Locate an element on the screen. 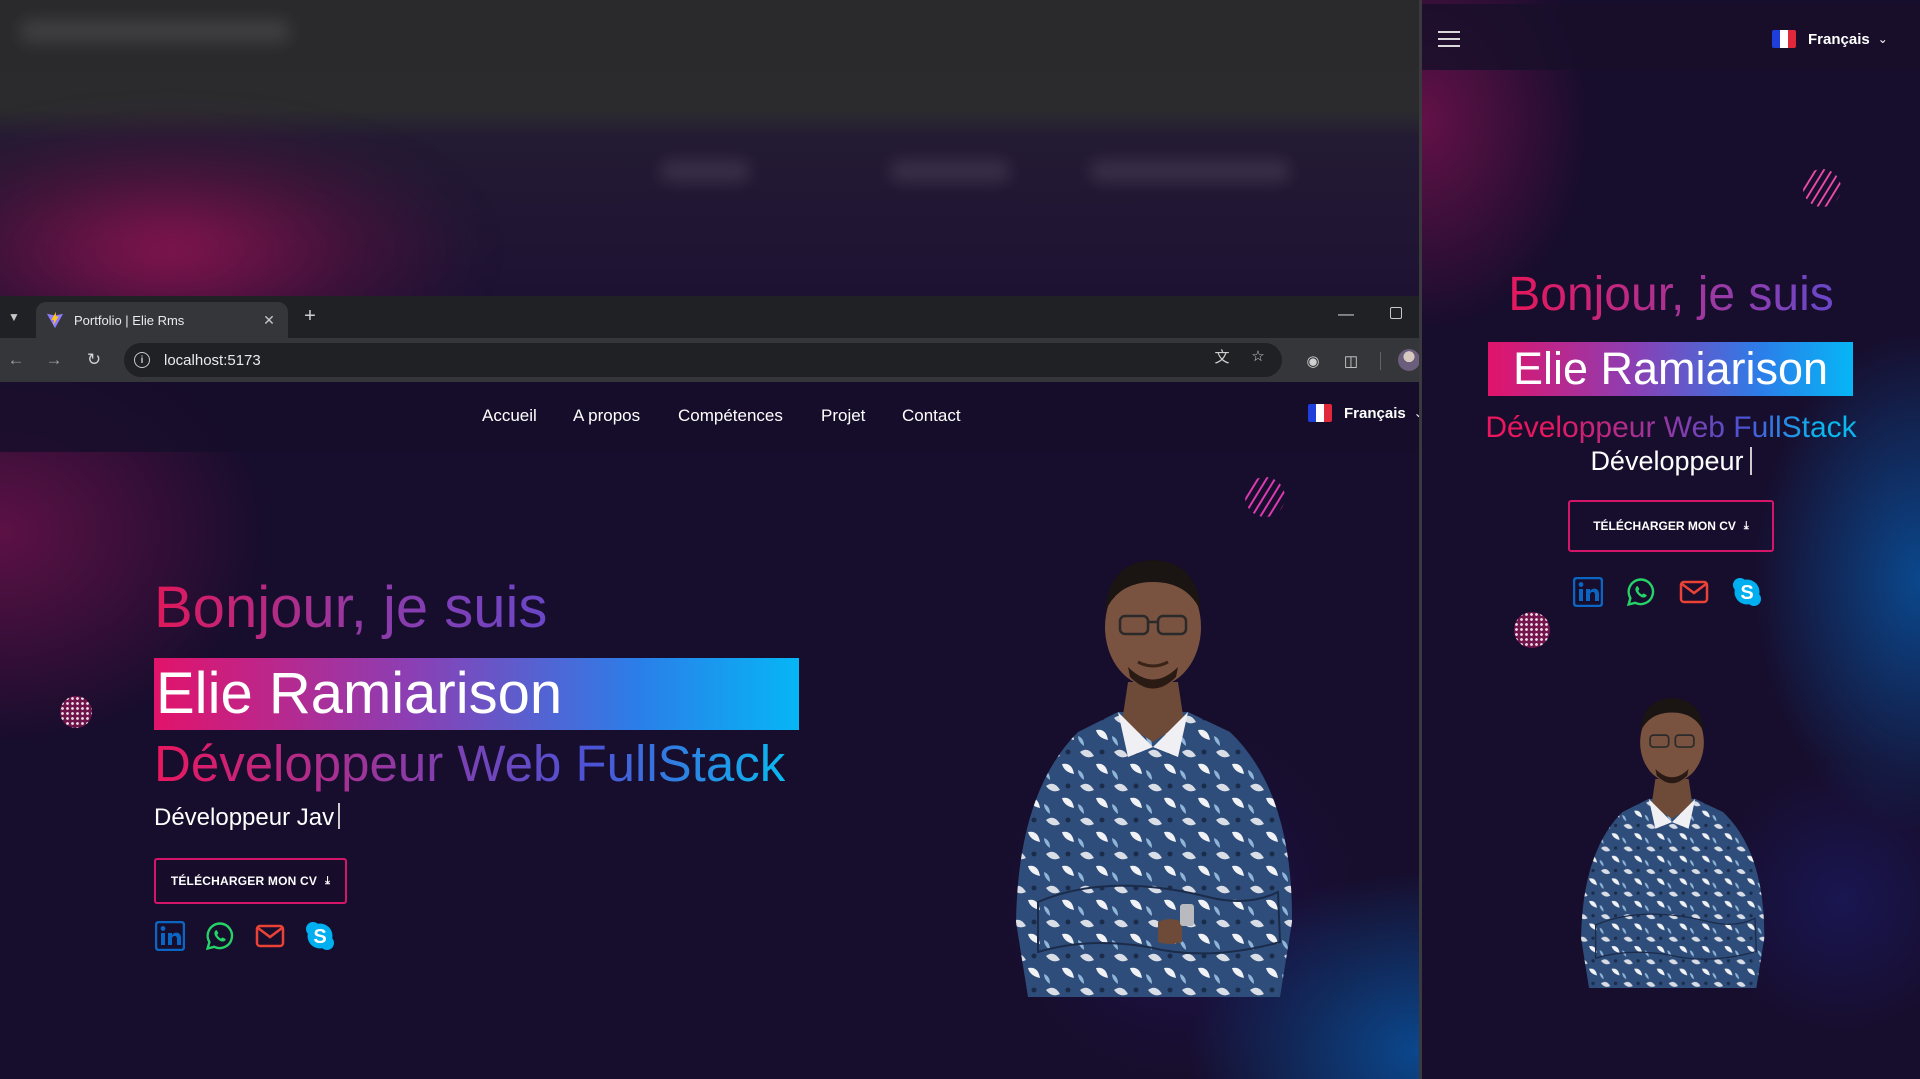 This screenshot has width=1920, height=1079. tab-strip: ▼ Portfolio | Elie Rms ✕ + — is located at coordinates (709, 317).